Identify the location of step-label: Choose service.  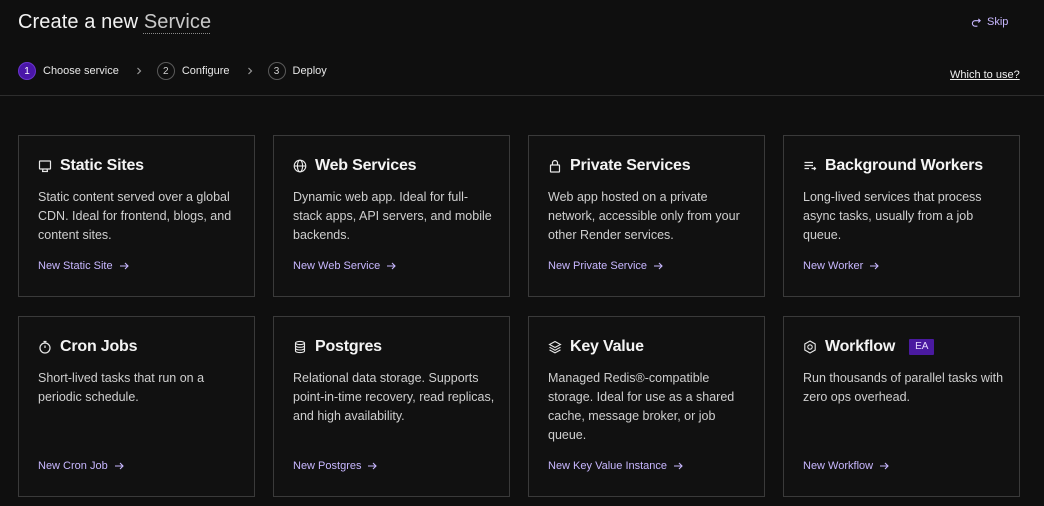
(81, 71).